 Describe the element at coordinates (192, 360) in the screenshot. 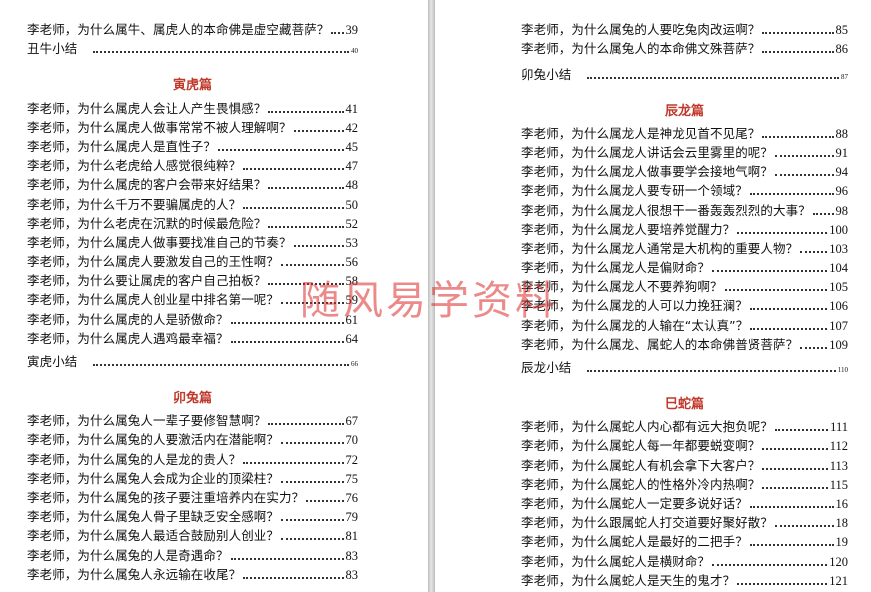

I see `toc-summary-entry: 寅虎小结 66` at that location.